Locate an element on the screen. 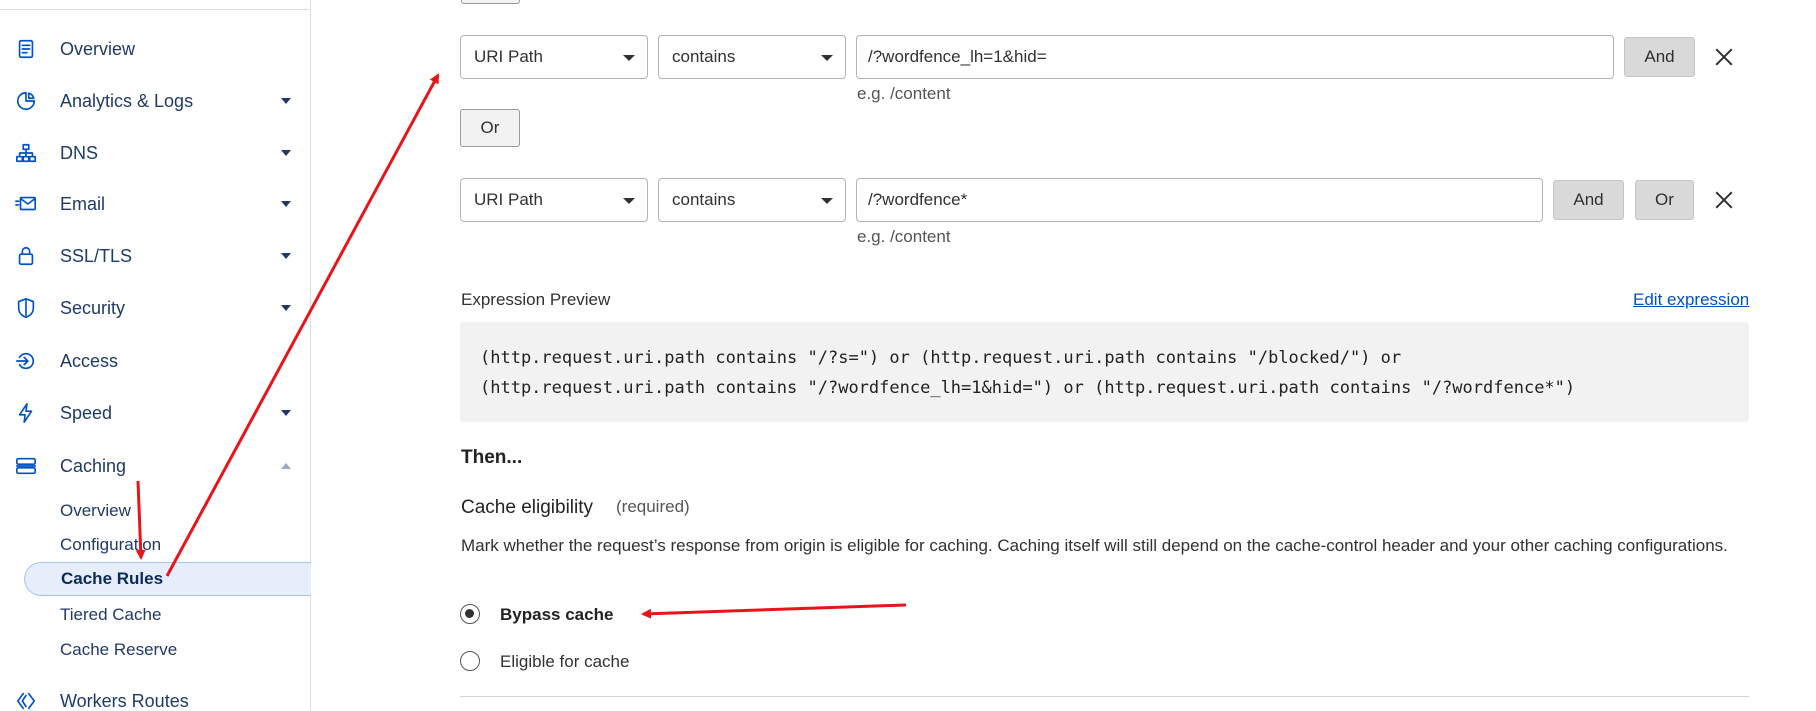 The image size is (1816, 711). sidebar-subitem-label: Overview is located at coordinates (95, 510).